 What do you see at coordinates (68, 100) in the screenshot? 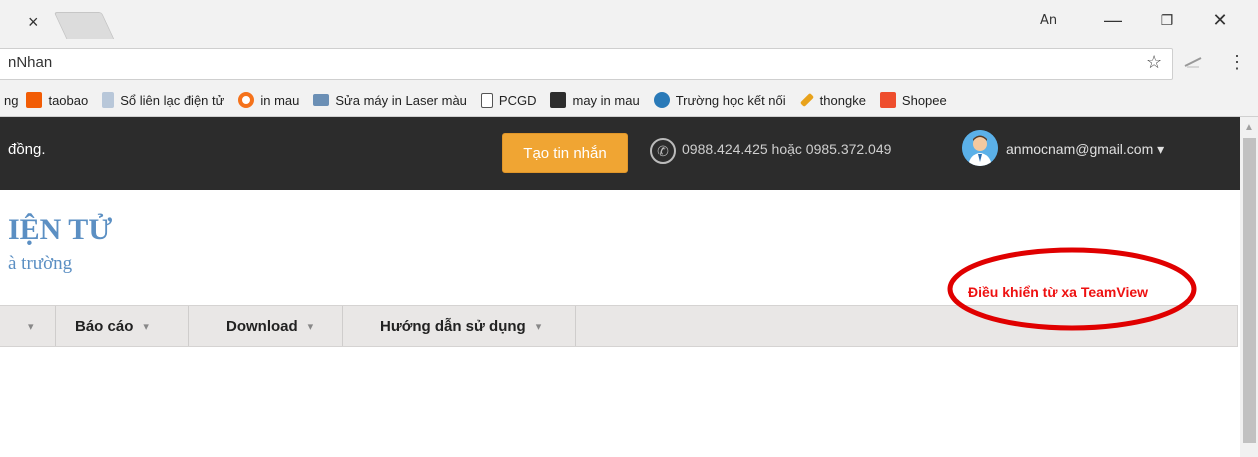
I see `bookmark-label: taobao` at bounding box center [68, 100].